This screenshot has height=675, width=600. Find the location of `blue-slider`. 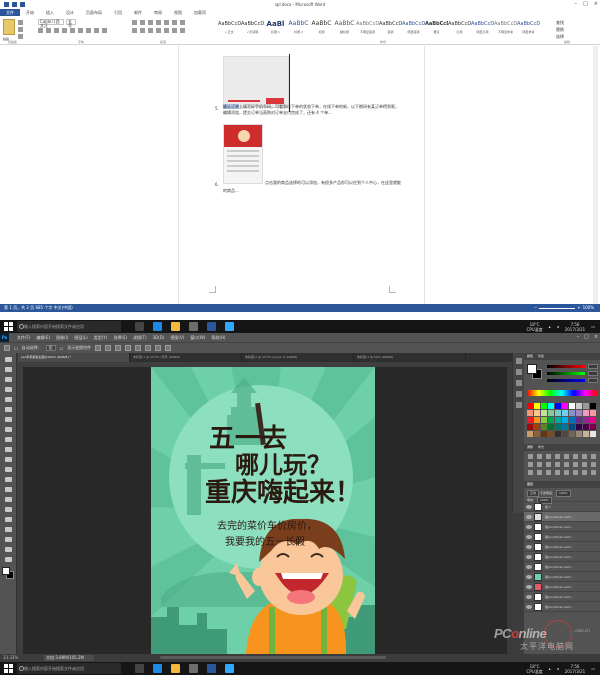

blue-slider is located at coordinates (566, 380).